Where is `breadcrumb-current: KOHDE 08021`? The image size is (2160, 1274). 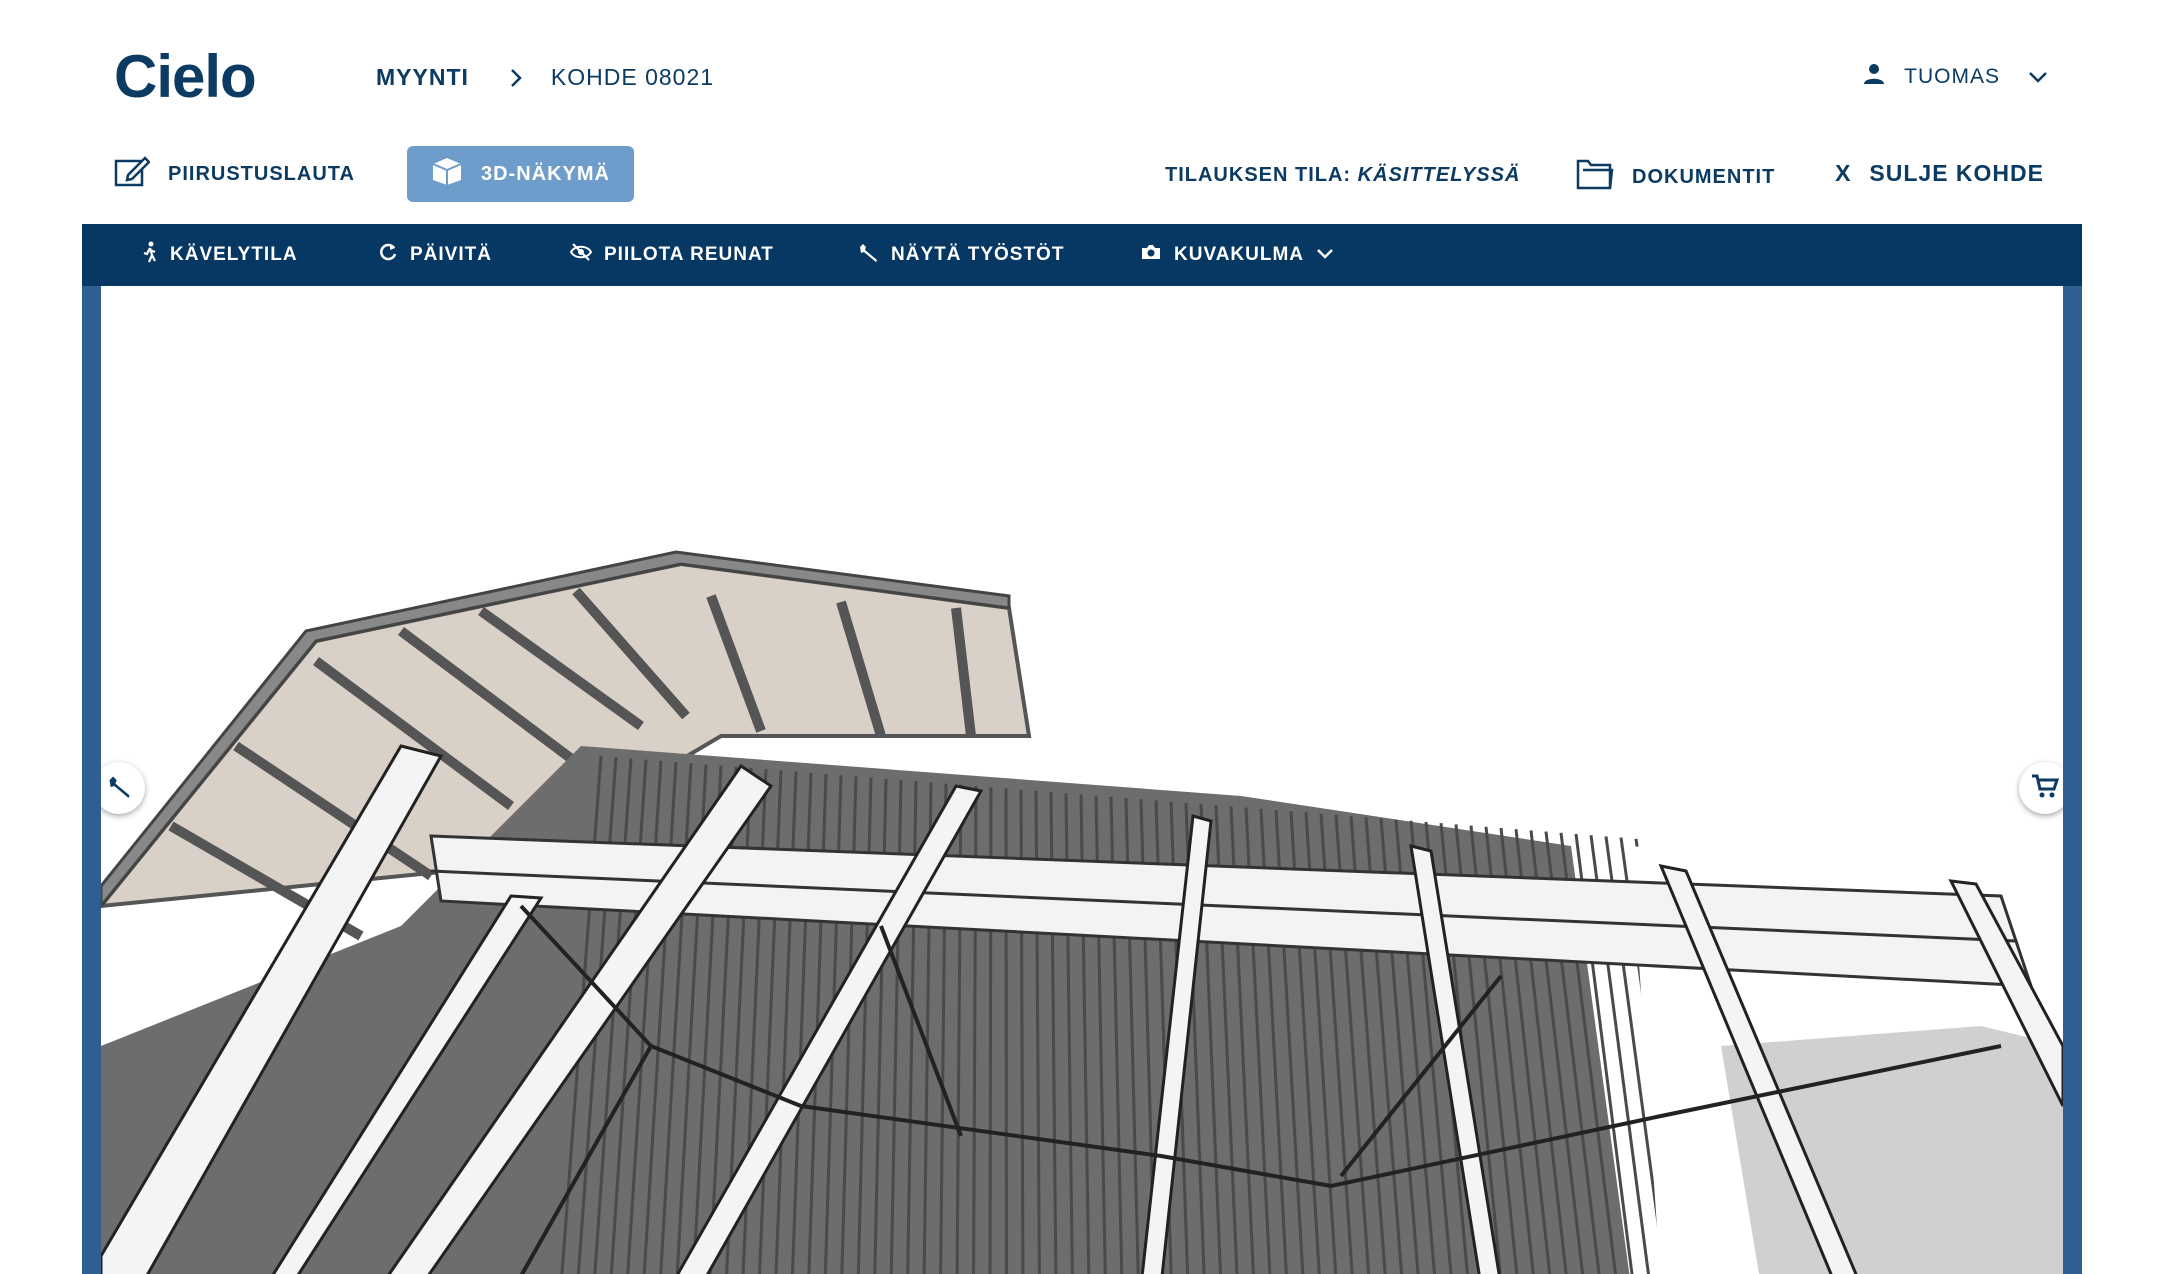
breadcrumb-current: KOHDE 08021 is located at coordinates (632, 77).